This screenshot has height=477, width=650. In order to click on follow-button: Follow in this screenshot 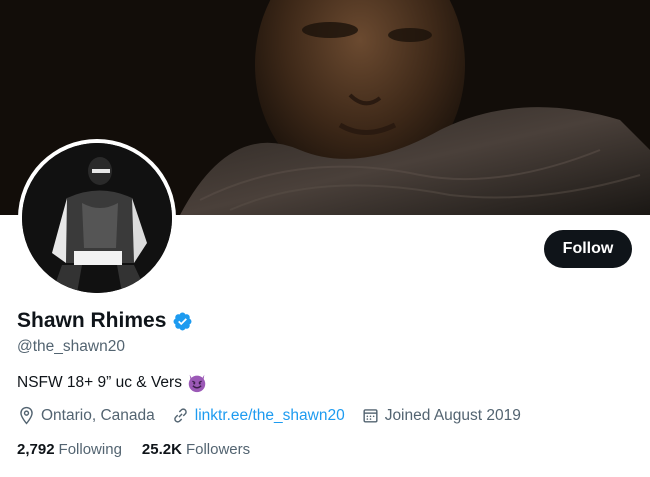, I will do `click(588, 249)`.